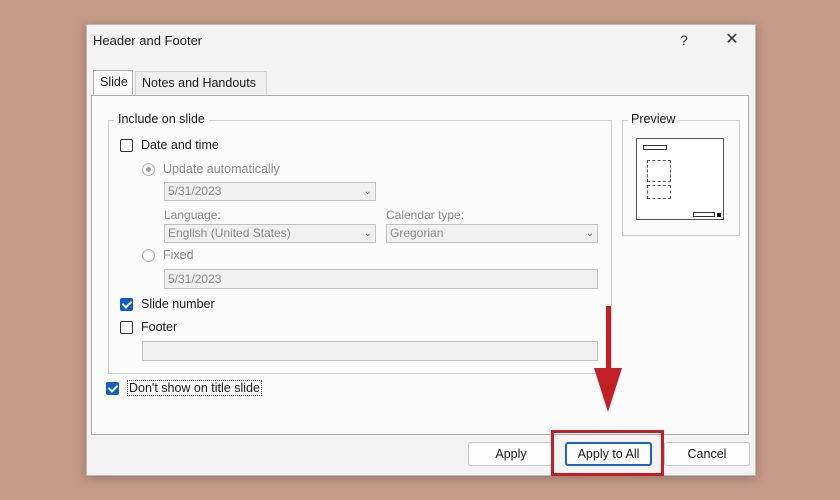  What do you see at coordinates (201, 83) in the screenshot?
I see `tab-notes-and-handouts: Notes and Handouts` at bounding box center [201, 83].